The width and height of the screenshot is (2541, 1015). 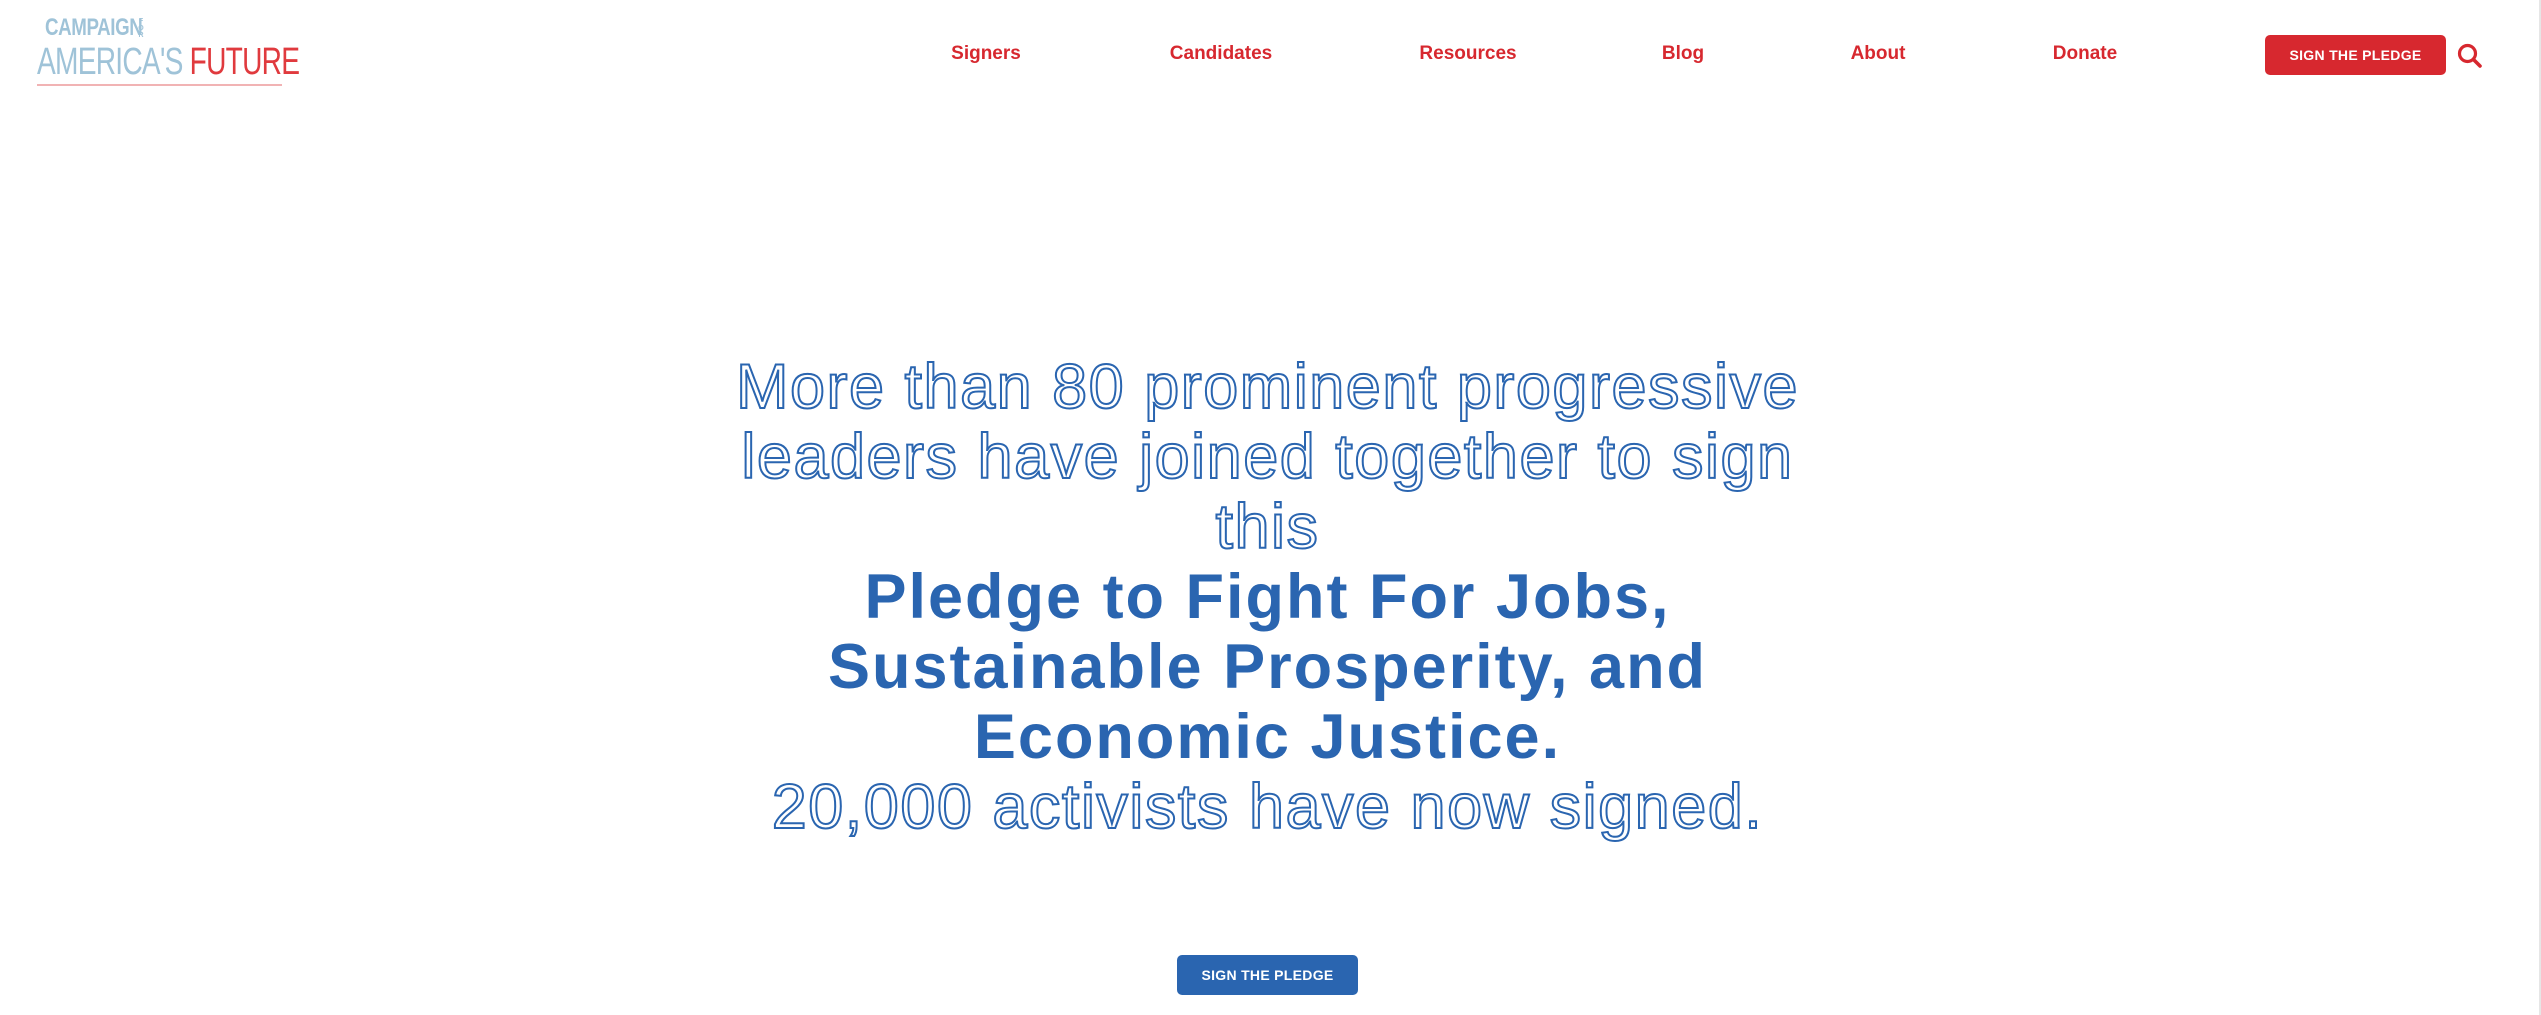 I want to click on hero-sign-pledge-button: SIGN THE PLEDGE, so click(x=1267, y=975).